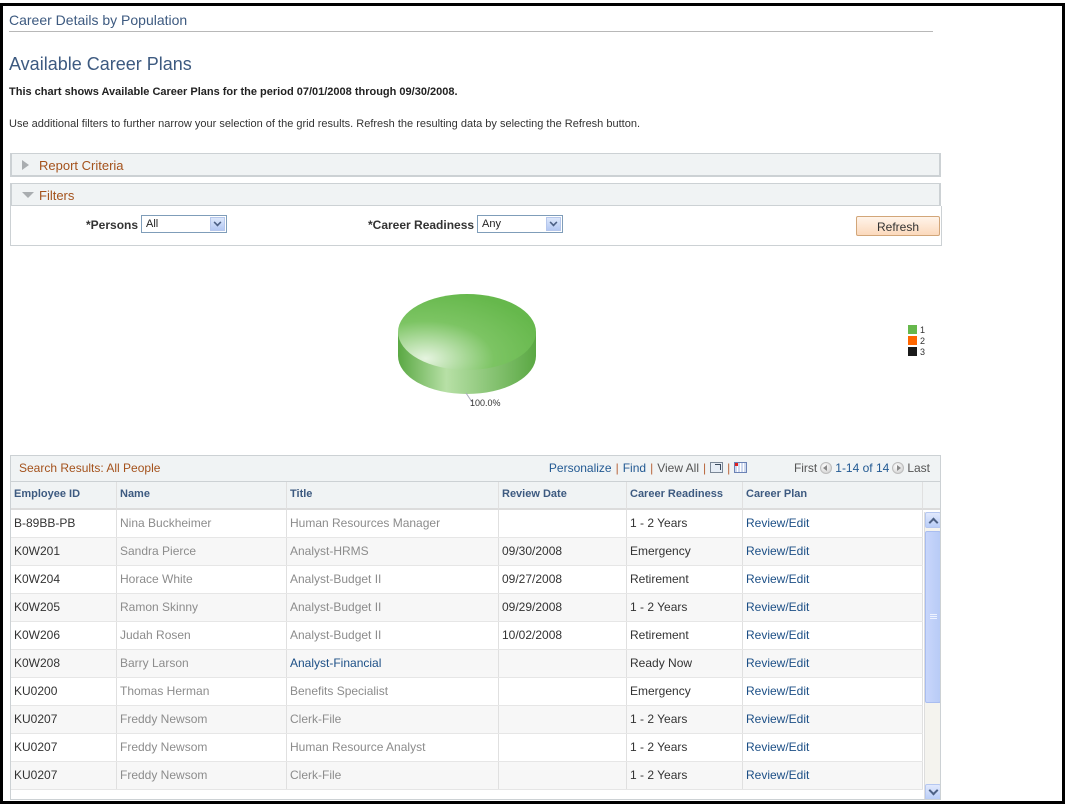  I want to click on column-header-career-readiness: Career Readiness, so click(685, 496).